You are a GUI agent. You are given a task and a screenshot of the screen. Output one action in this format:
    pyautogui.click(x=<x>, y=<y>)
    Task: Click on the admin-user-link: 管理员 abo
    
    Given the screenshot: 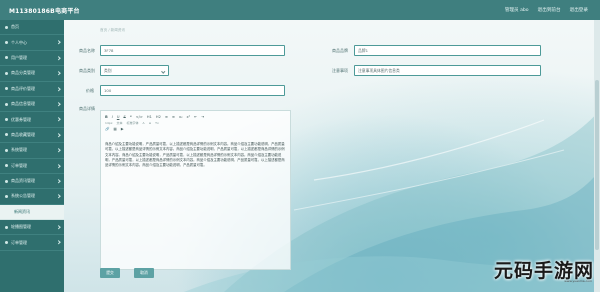 What is the action you would take?
    pyautogui.click(x=517, y=10)
    